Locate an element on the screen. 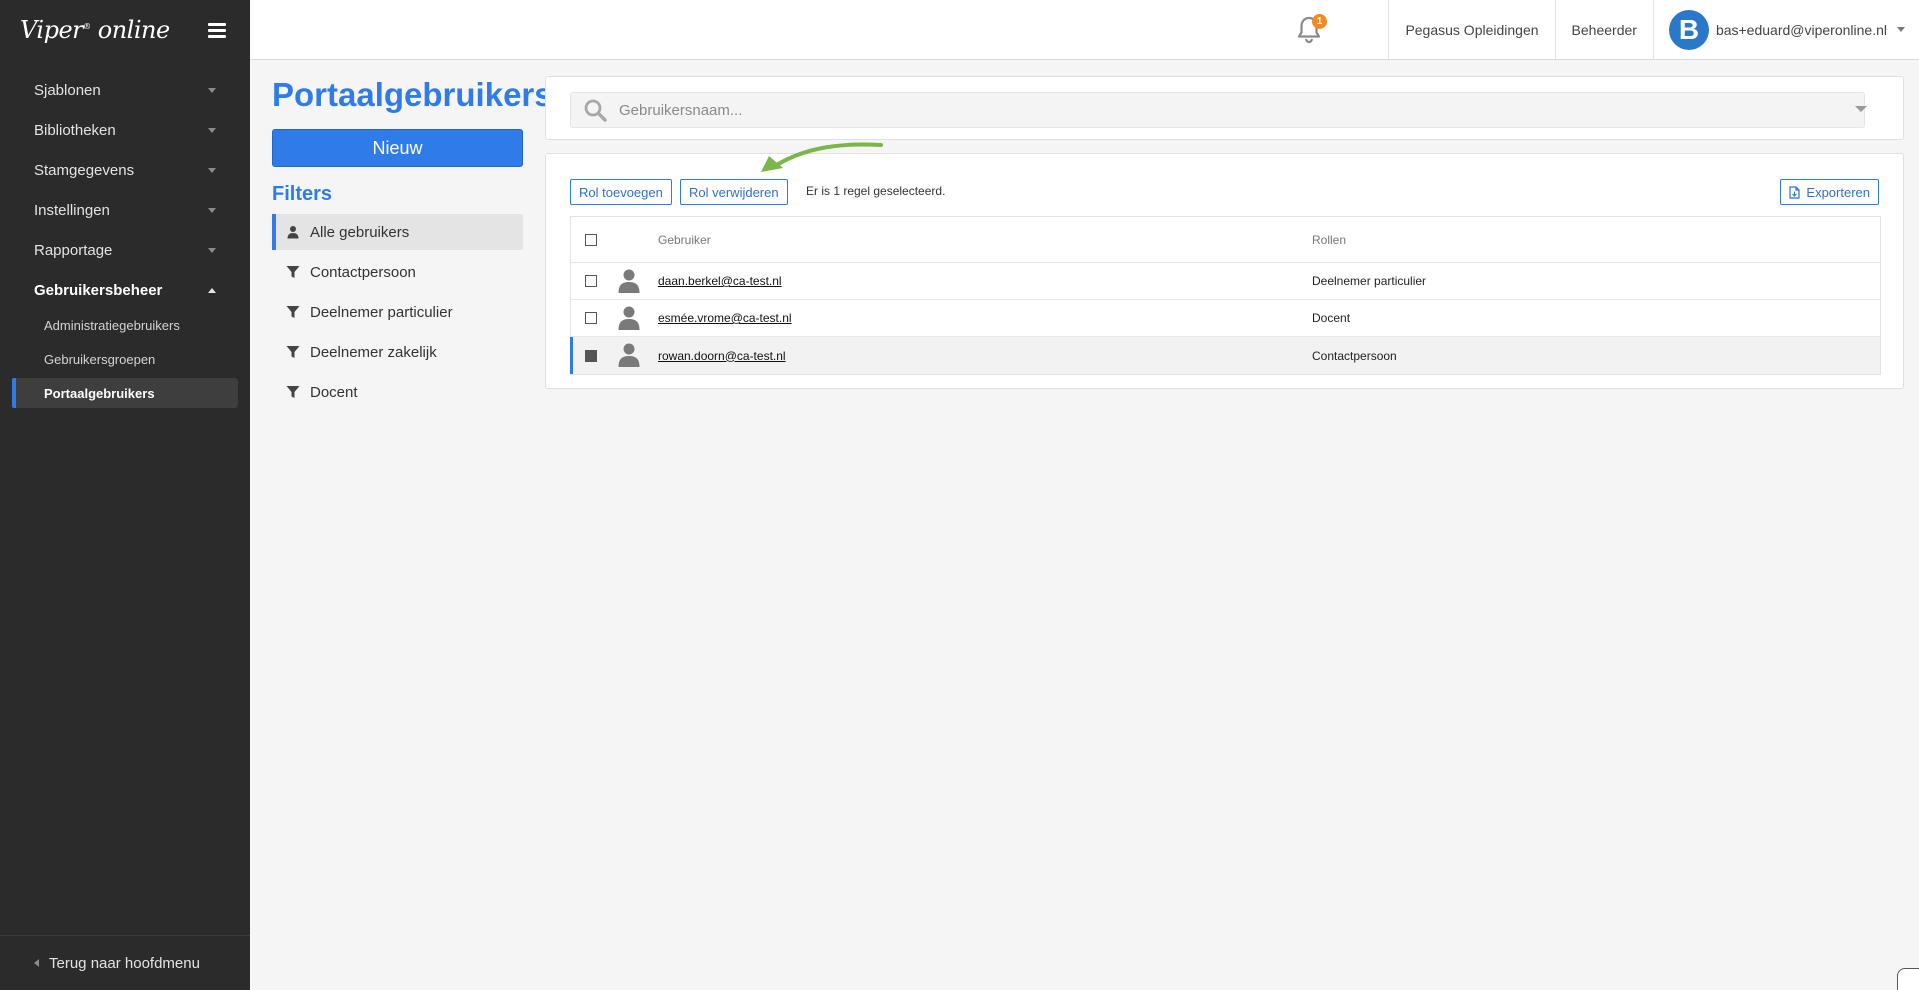  sidebar-subitem-gebruikersgroepen: Gebruikersgroepen is located at coordinates (125, 359).